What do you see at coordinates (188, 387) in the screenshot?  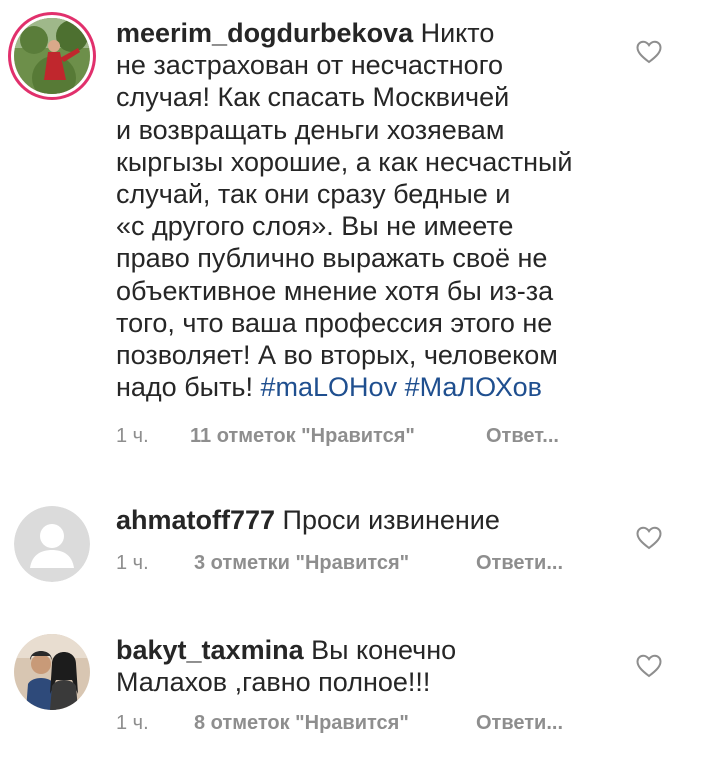 I see `comment-line: надо быть!` at bounding box center [188, 387].